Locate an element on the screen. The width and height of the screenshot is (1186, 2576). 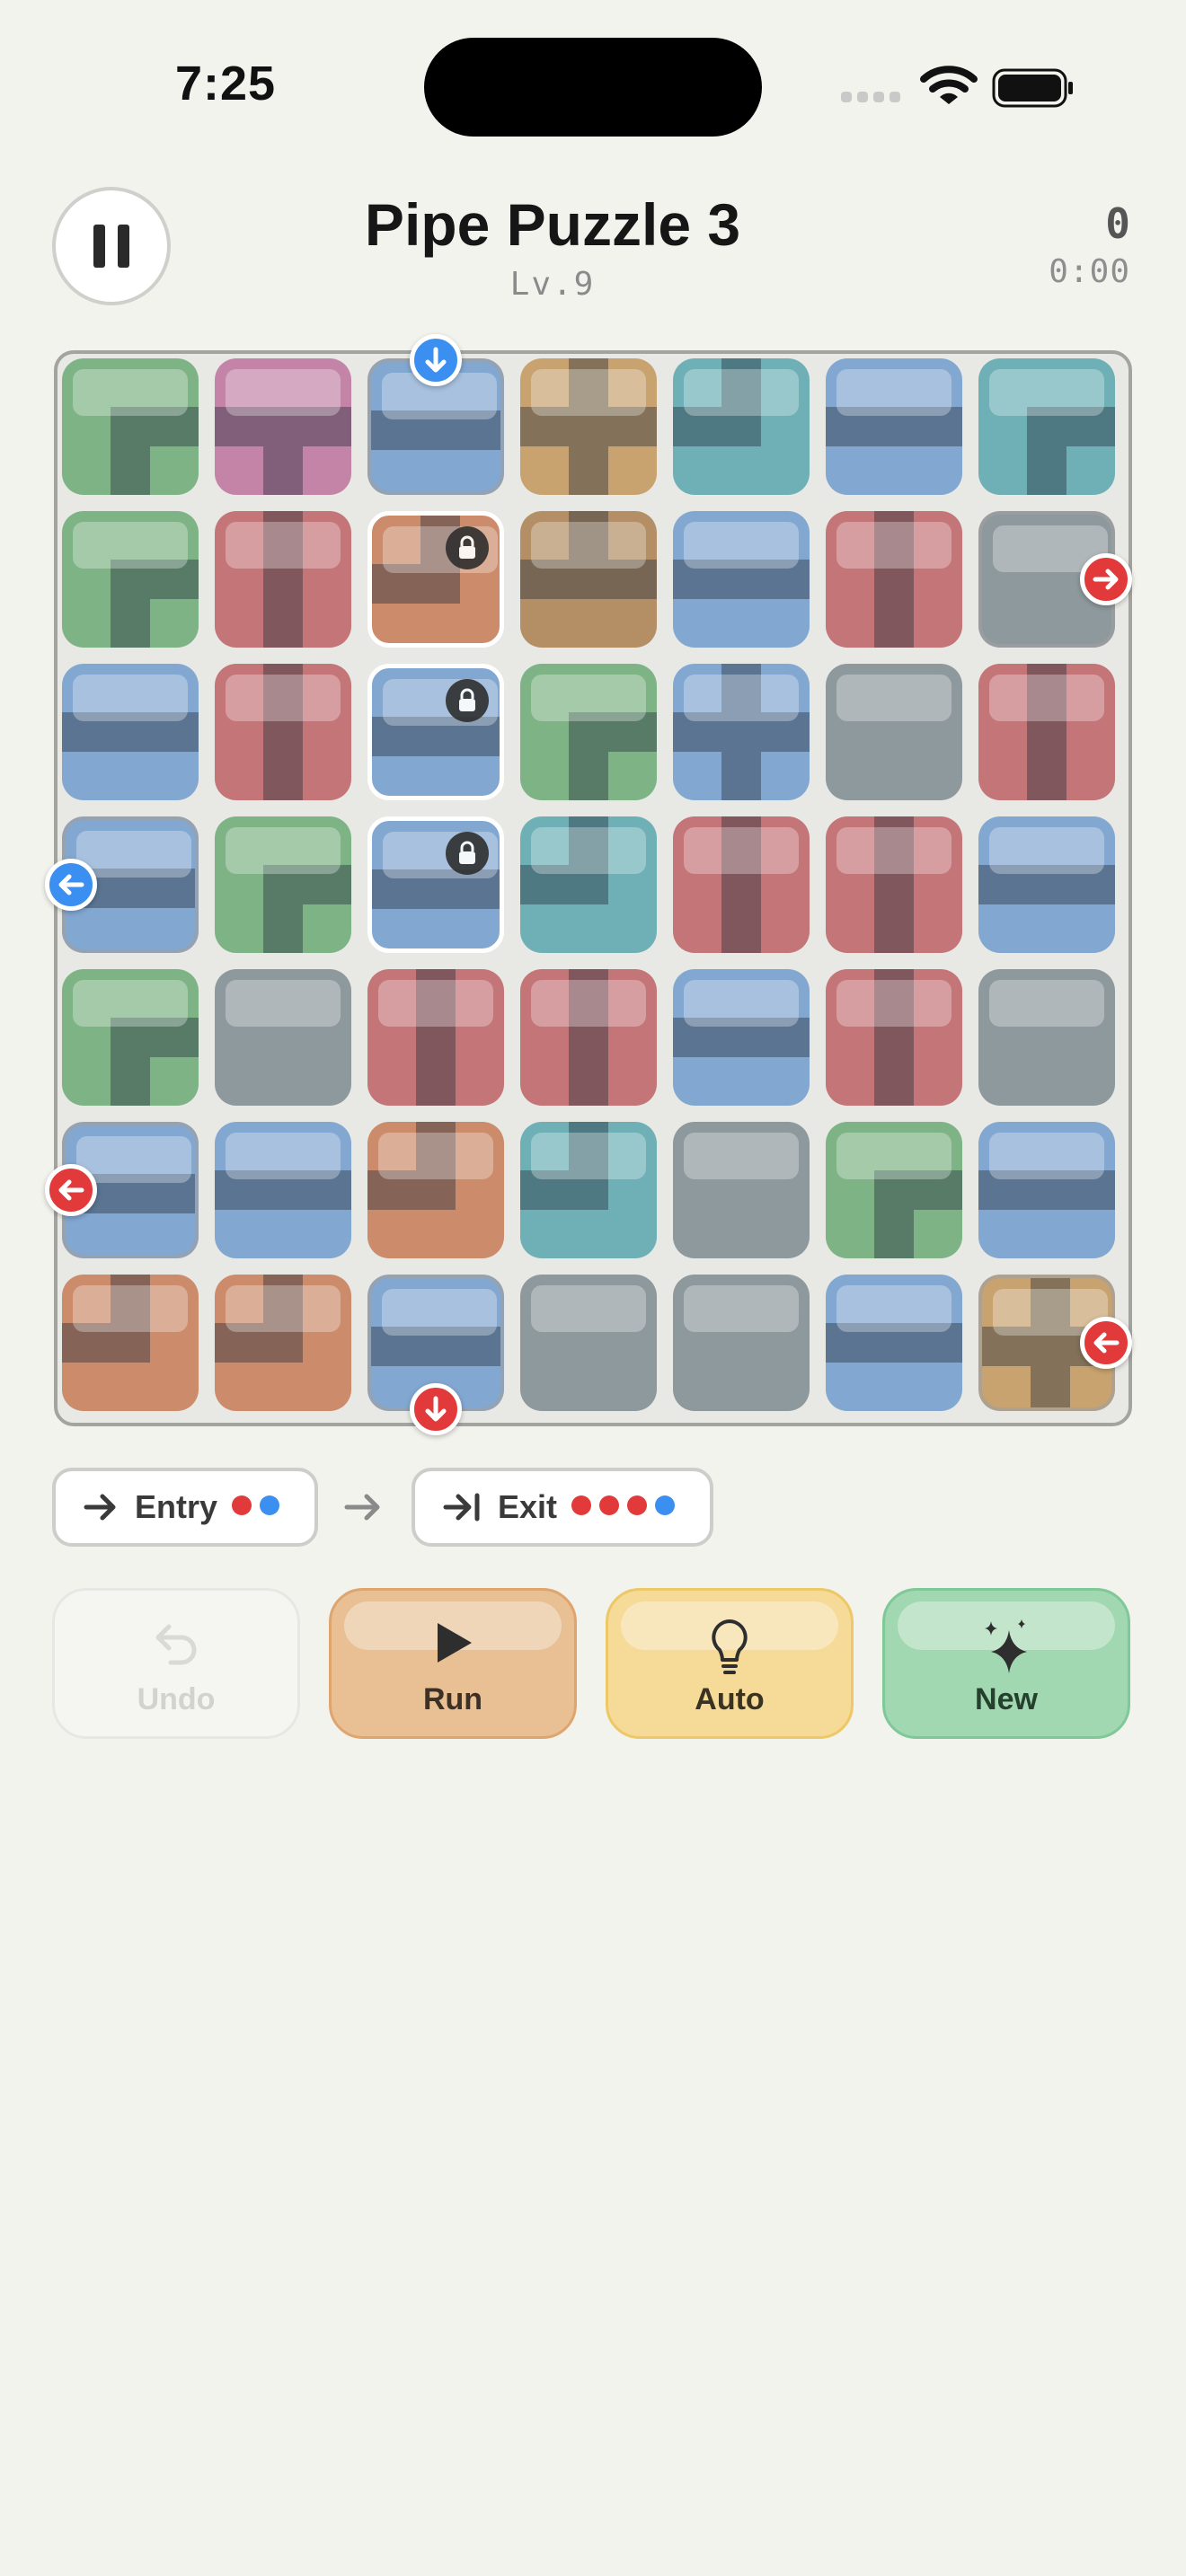
pause-icon-bar is located at coordinates (123, 247).